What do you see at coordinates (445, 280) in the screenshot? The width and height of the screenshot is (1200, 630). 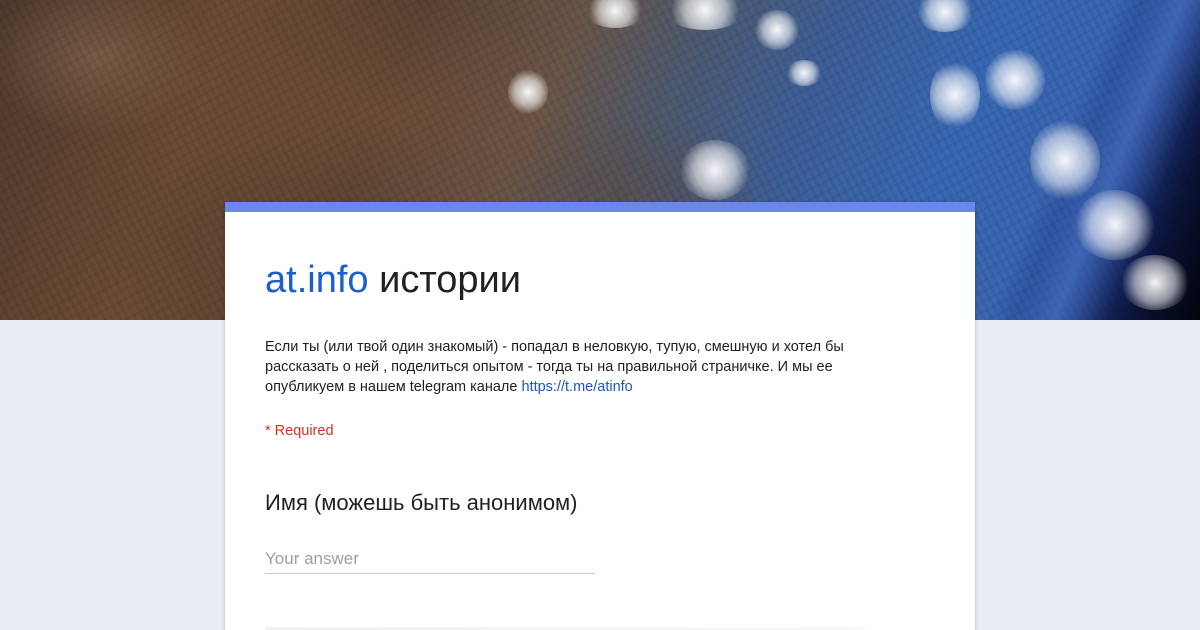 I see `form-title-rest: истории` at bounding box center [445, 280].